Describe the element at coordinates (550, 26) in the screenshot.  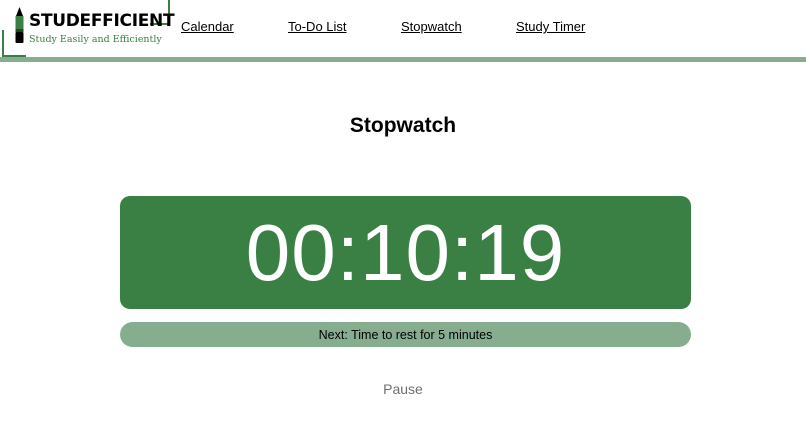
I see `nav-link-study-timer: Study Timer` at that location.